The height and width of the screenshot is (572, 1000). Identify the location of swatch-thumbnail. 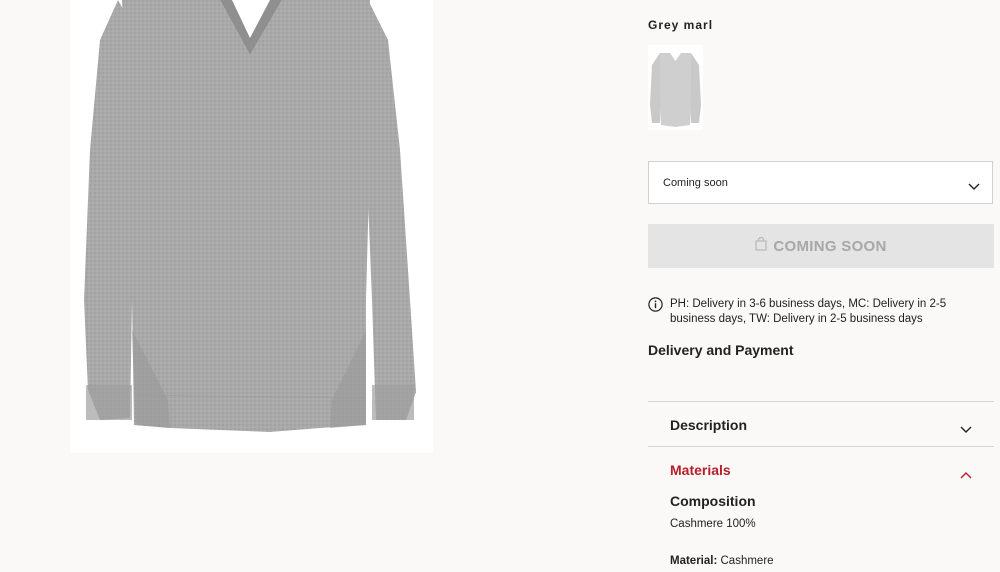
(675, 90).